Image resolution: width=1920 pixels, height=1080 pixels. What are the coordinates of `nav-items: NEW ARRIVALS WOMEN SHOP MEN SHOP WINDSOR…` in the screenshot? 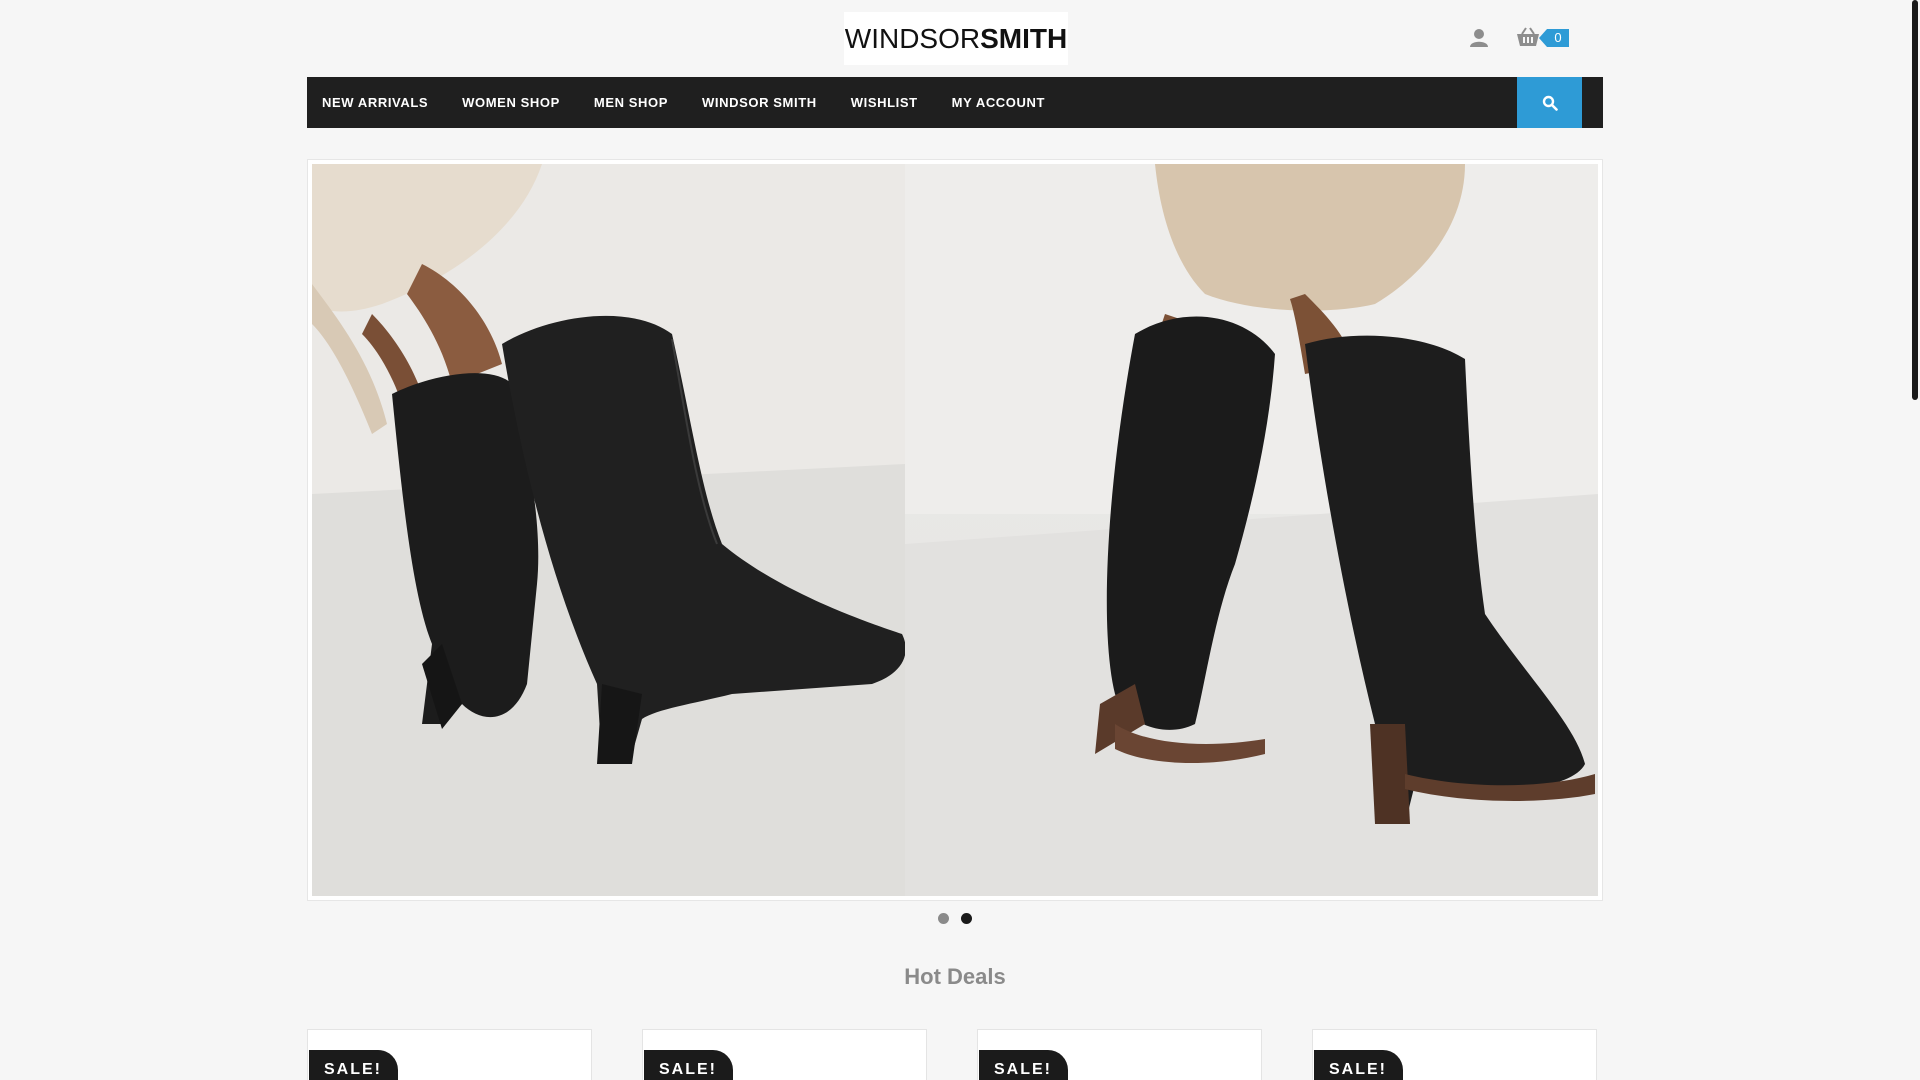 It's located at (700, 102).